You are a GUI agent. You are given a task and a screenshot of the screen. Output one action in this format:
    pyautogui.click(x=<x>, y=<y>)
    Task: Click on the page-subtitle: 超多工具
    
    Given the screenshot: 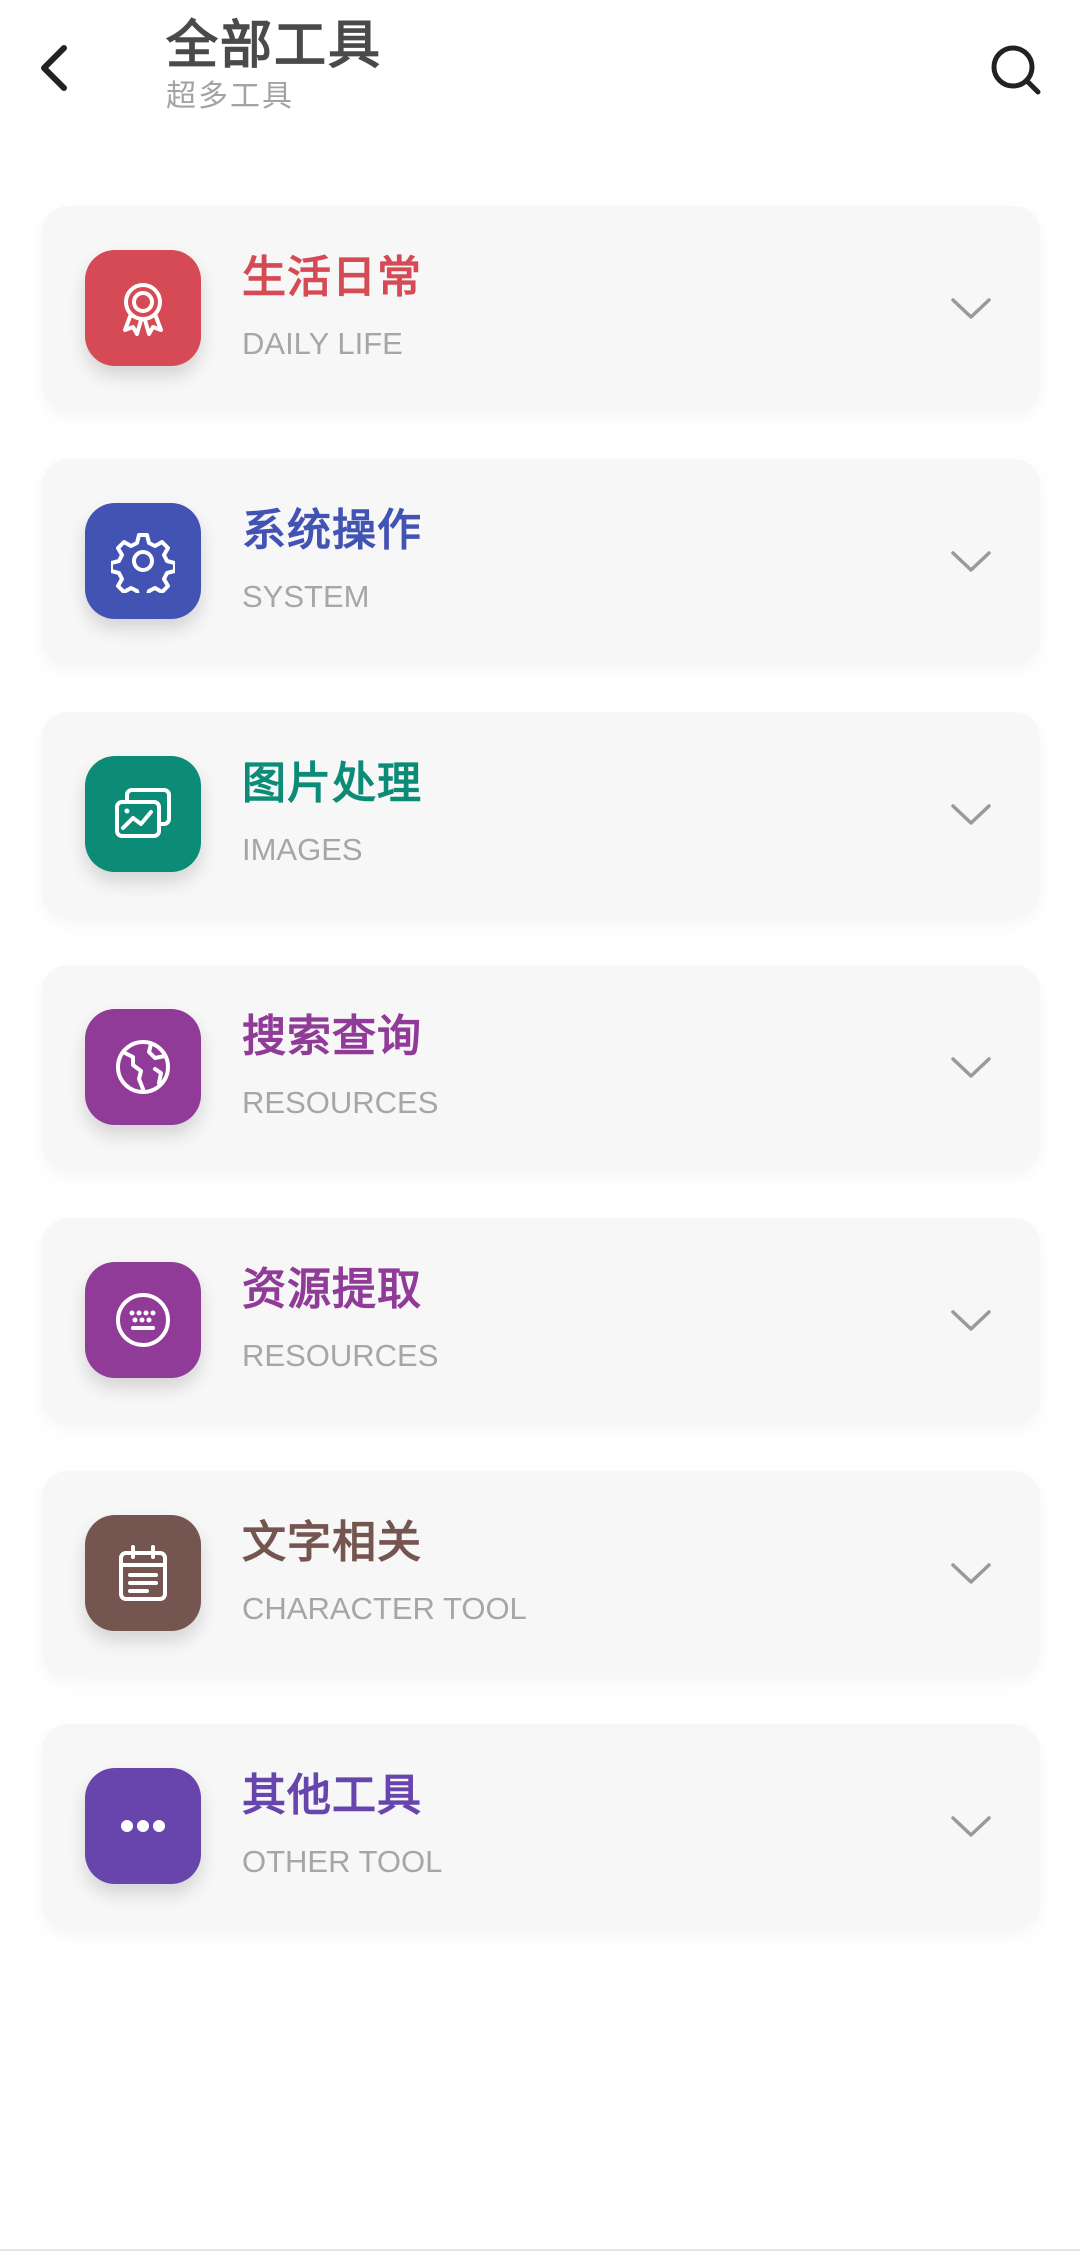 What is the action you would take?
    pyautogui.click(x=230, y=96)
    